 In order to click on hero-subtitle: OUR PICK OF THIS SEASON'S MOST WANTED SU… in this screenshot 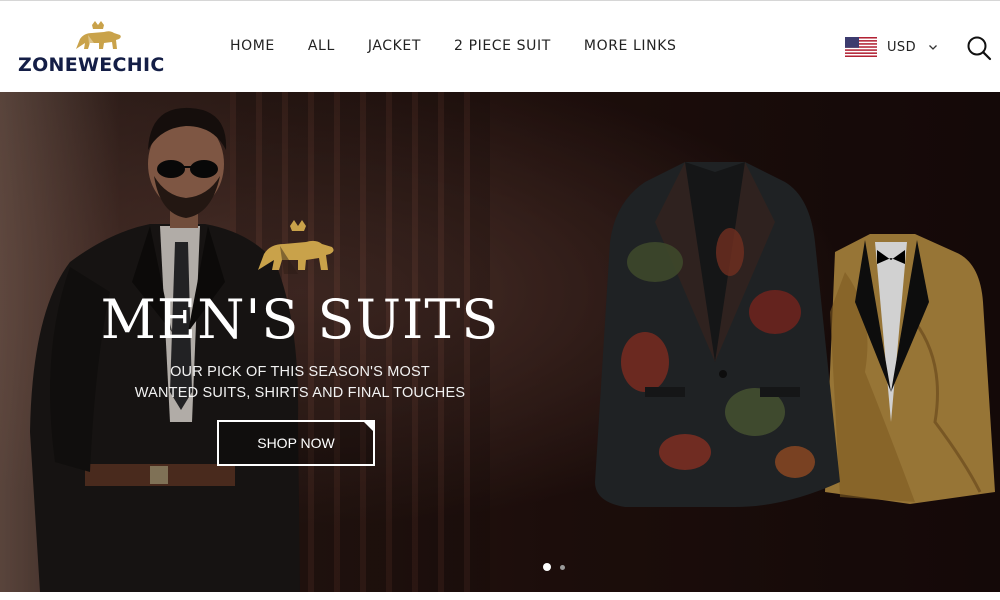, I will do `click(300, 383)`.